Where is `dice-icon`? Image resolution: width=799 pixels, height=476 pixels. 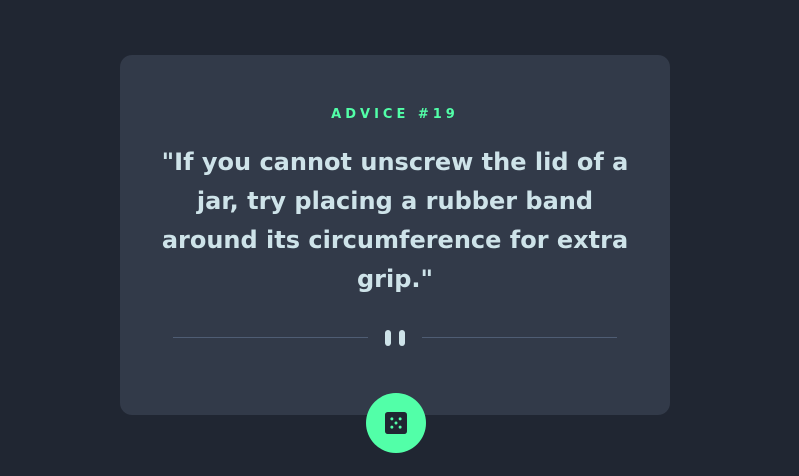
dice-icon is located at coordinates (396, 423).